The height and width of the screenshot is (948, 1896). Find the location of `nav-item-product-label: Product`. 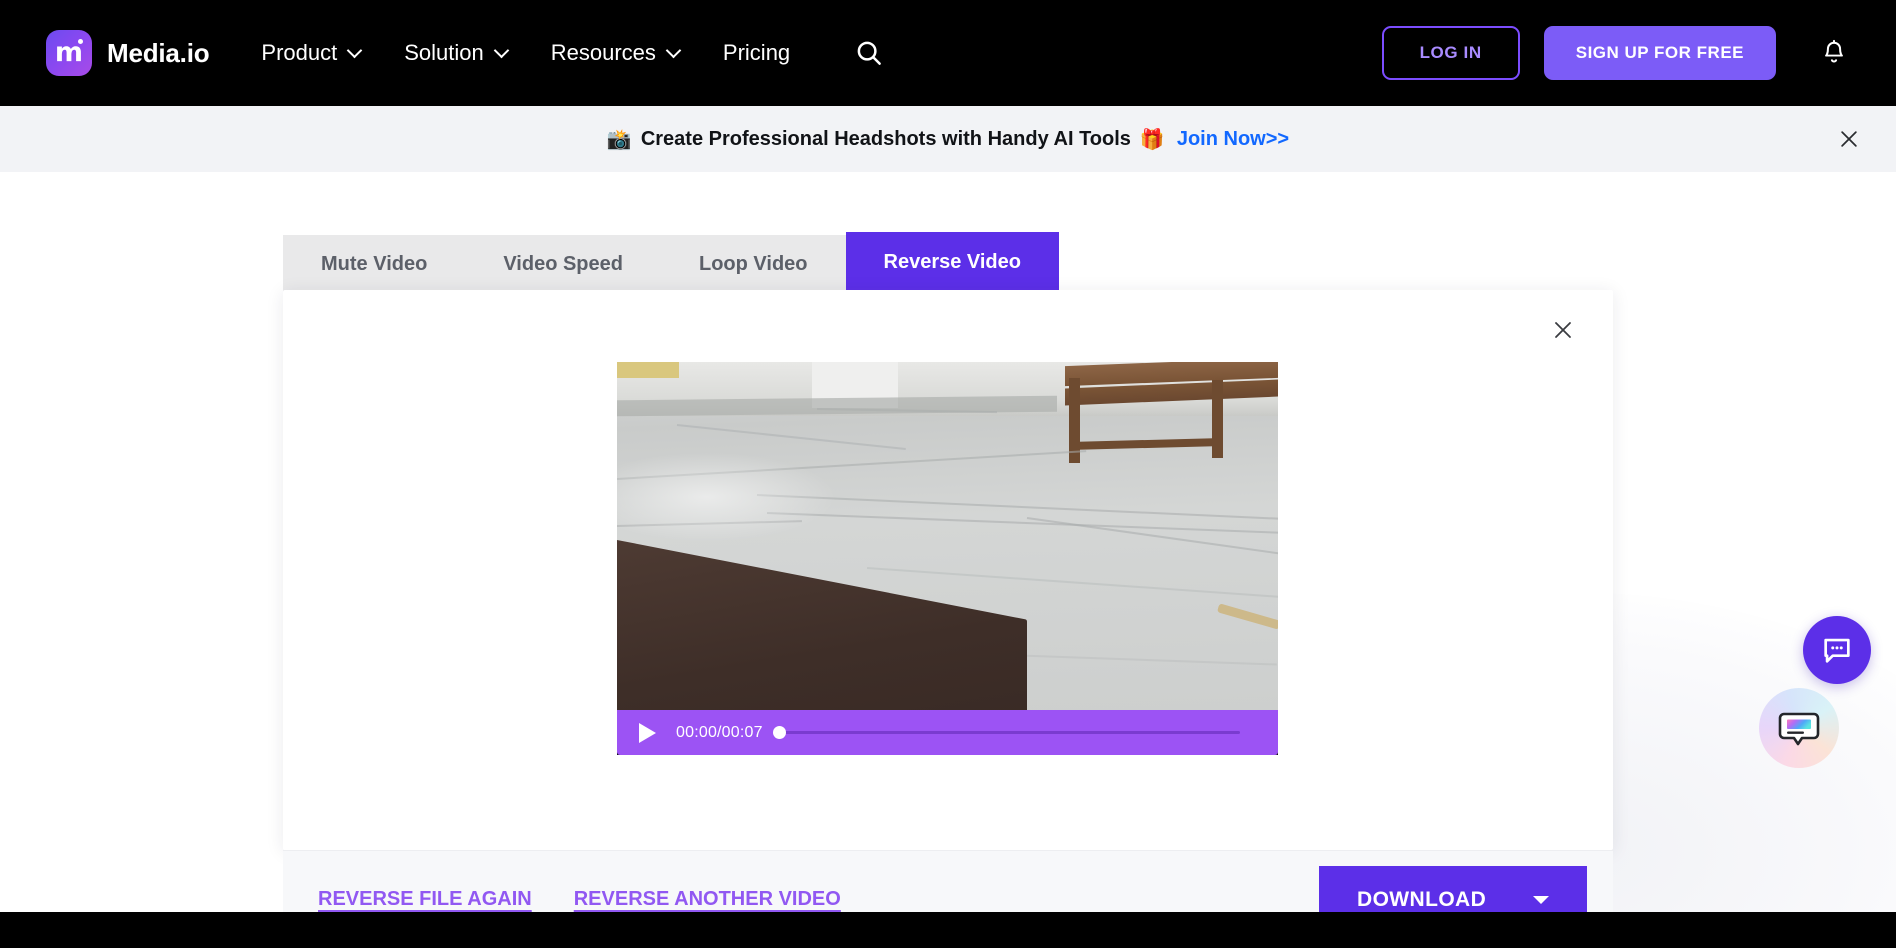

nav-item-product-label: Product is located at coordinates (299, 52).